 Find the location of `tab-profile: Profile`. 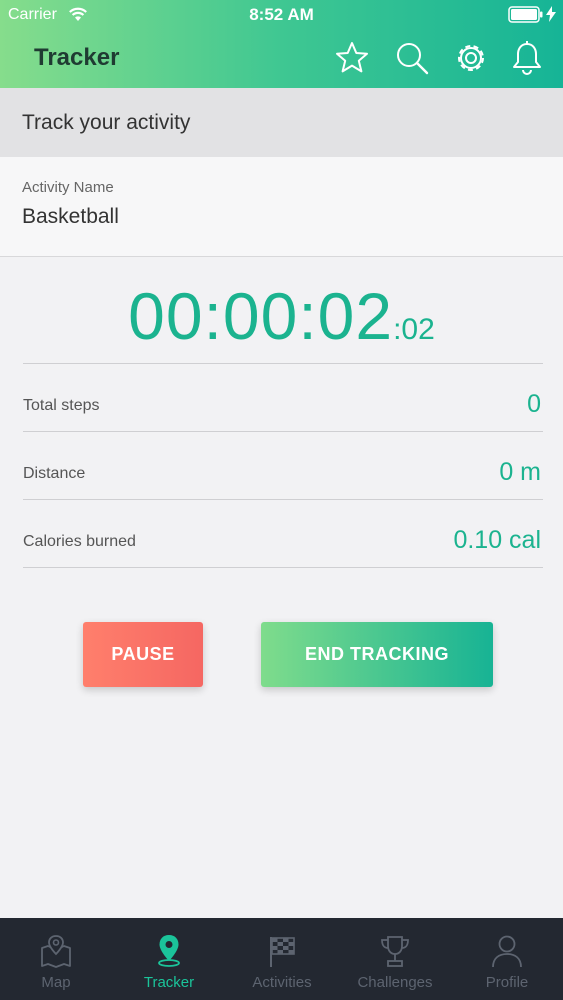

tab-profile: Profile is located at coordinates (507, 959).